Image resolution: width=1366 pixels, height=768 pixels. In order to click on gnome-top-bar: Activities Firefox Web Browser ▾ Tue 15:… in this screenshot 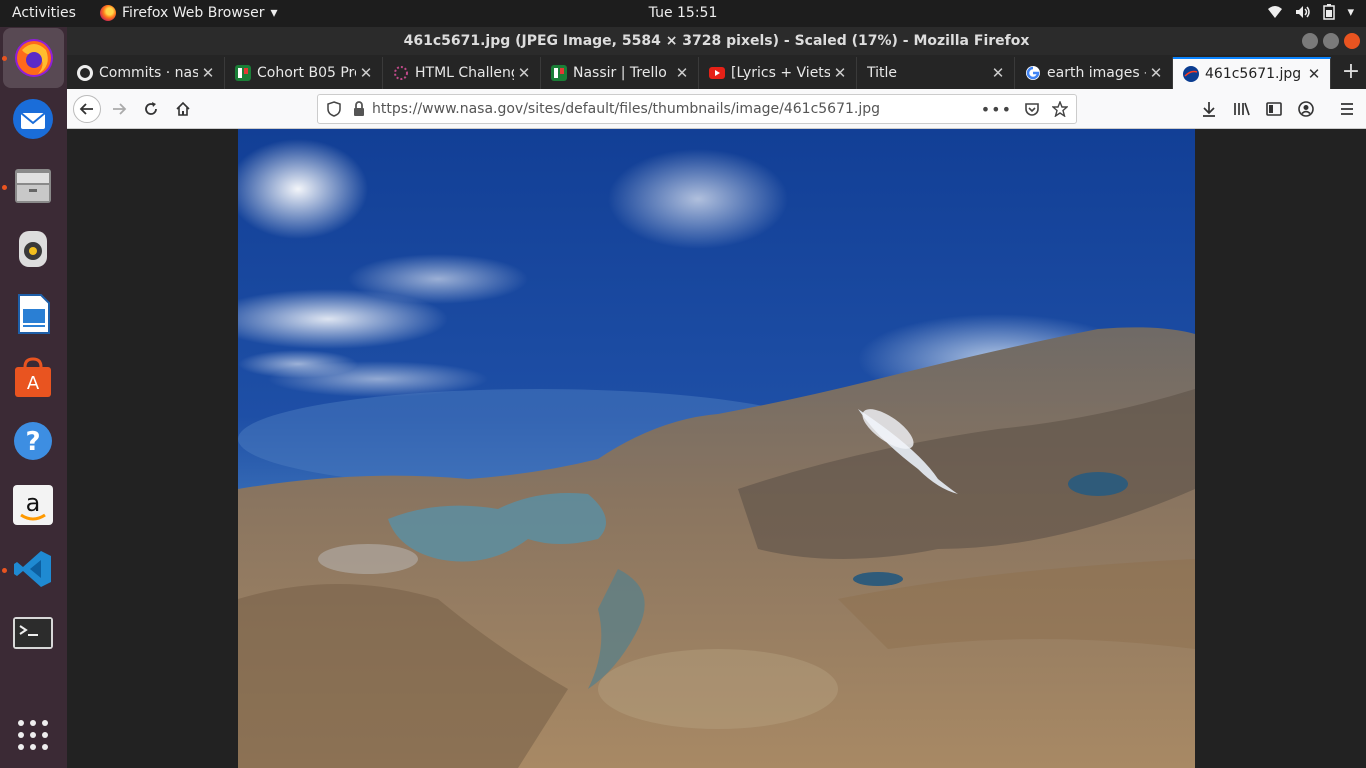, I will do `click(683, 13)`.